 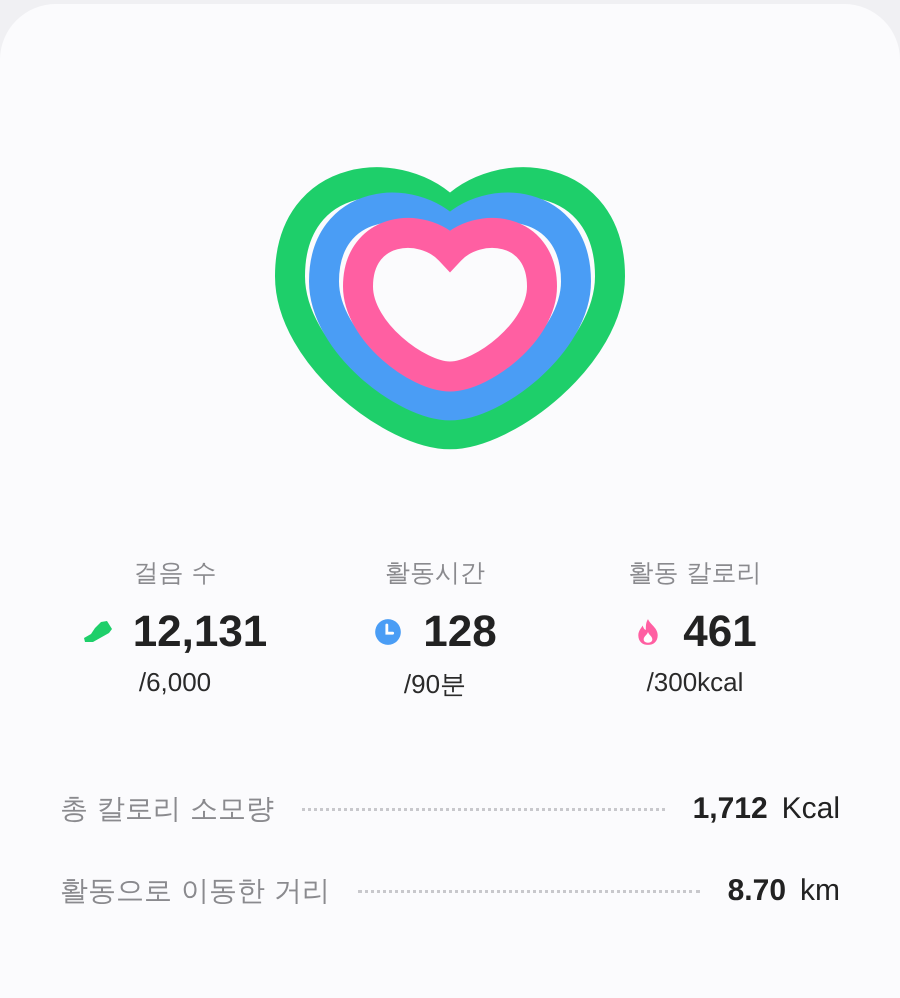 What do you see at coordinates (720, 632) in the screenshot?
I see `metric-value: 461` at bounding box center [720, 632].